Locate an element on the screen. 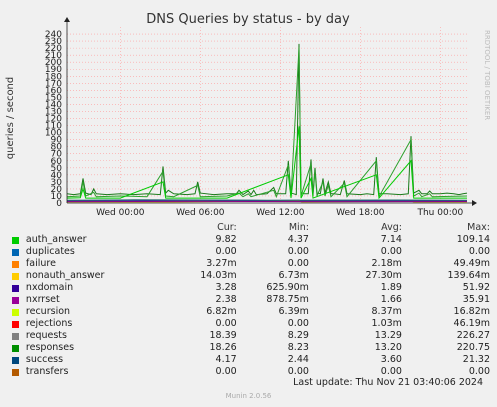 This screenshot has width=497, height=407. x-tick-label: Wed 18:00 is located at coordinates (360, 213).